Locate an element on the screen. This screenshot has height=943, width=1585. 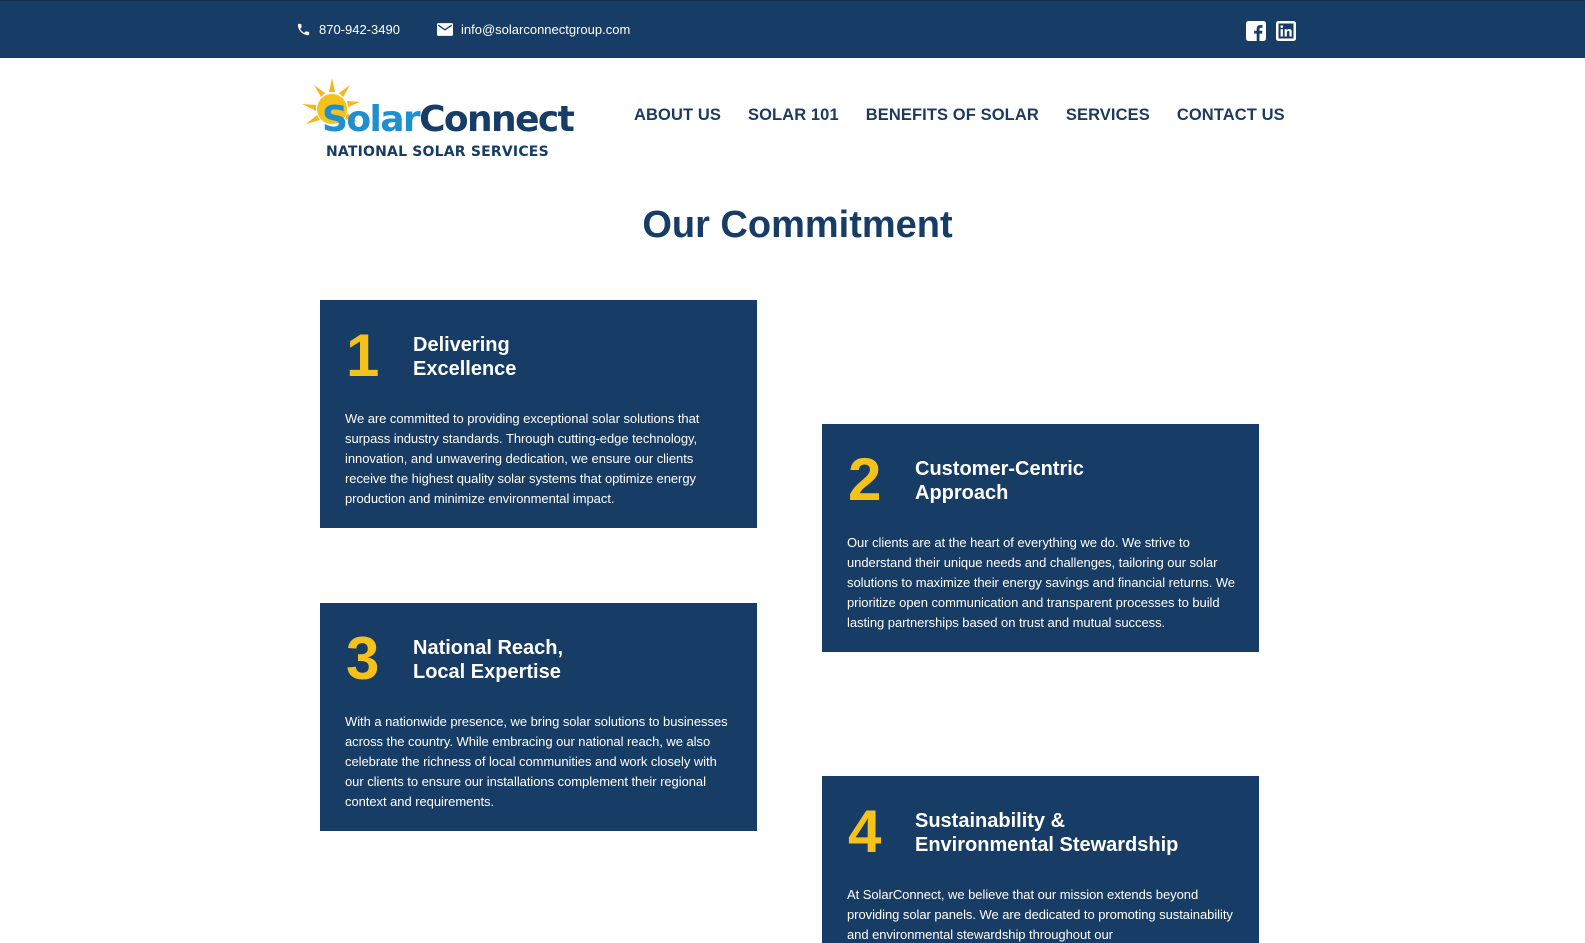
nav-solar-101: SOLAR 101 is located at coordinates (793, 115).